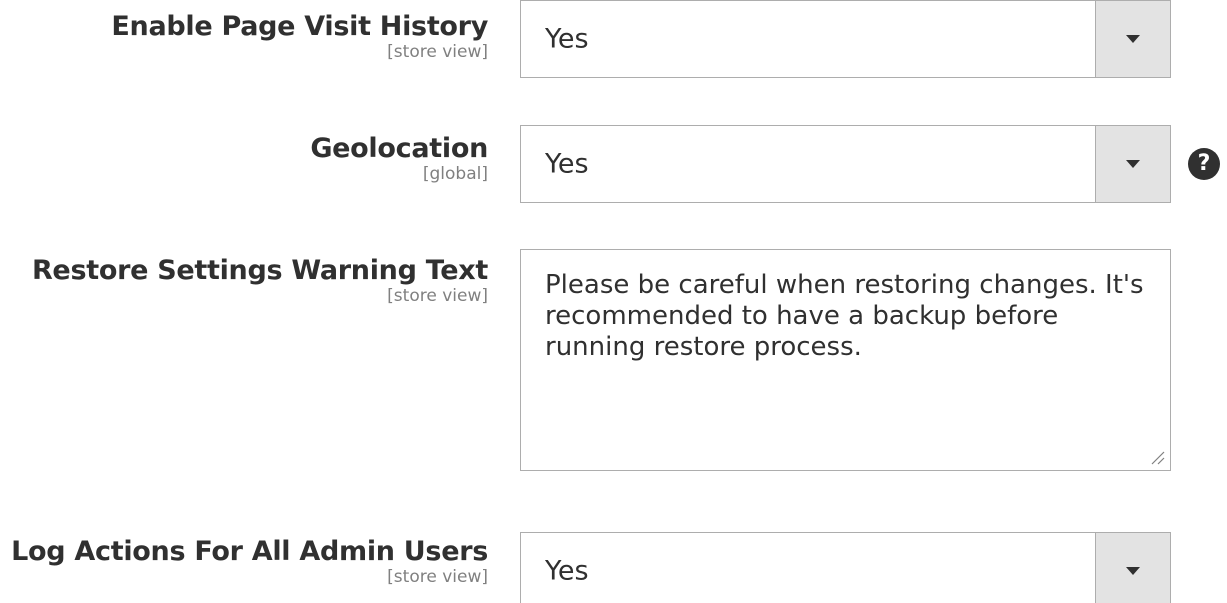 The image size is (1227, 603). What do you see at coordinates (845, 164) in the screenshot?
I see `geolocation-select: Yes` at bounding box center [845, 164].